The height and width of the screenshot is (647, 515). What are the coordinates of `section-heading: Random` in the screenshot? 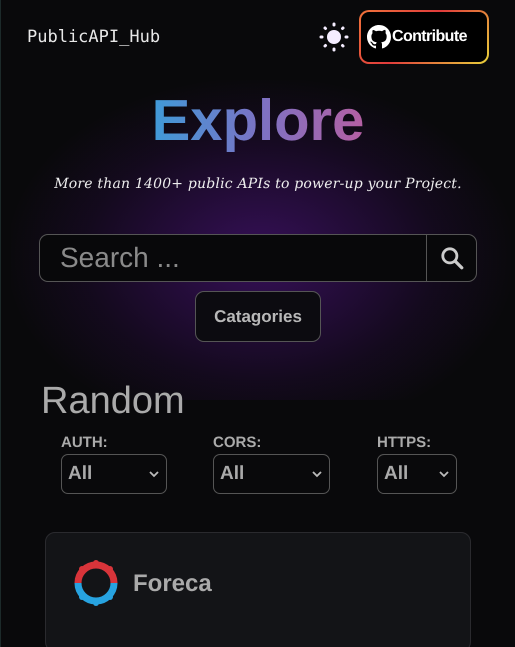 It's located at (113, 401).